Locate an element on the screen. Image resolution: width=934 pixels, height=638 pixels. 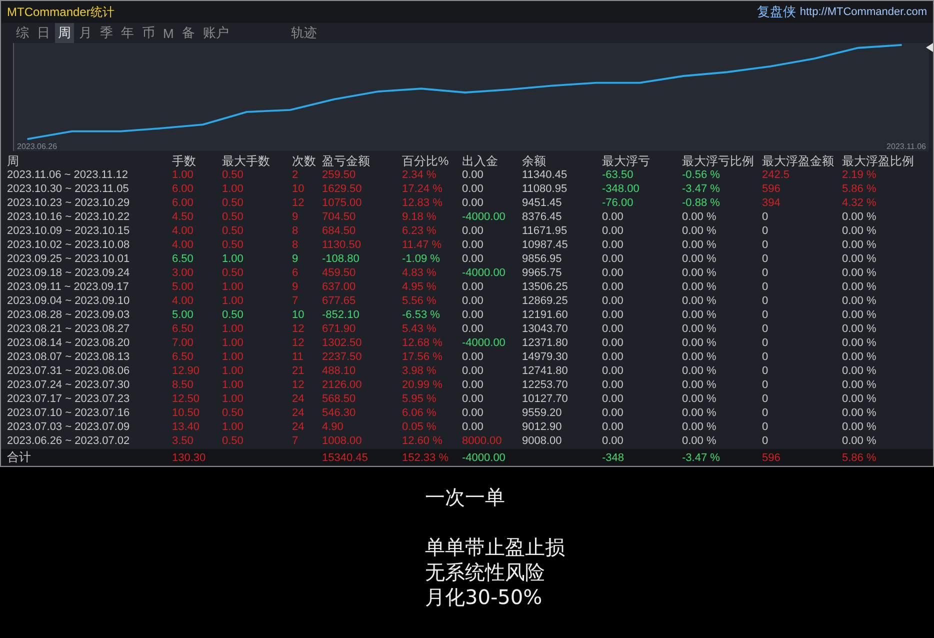
table-cell-text: 4.00 is located at coordinates (183, 231).